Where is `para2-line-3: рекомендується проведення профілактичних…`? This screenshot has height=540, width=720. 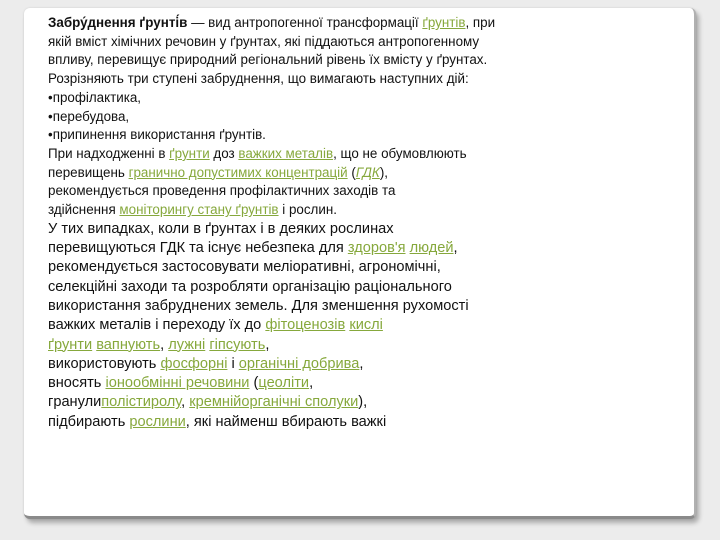
para2-line-3: рекомендується проведення профілактичних… is located at coordinates (222, 191).